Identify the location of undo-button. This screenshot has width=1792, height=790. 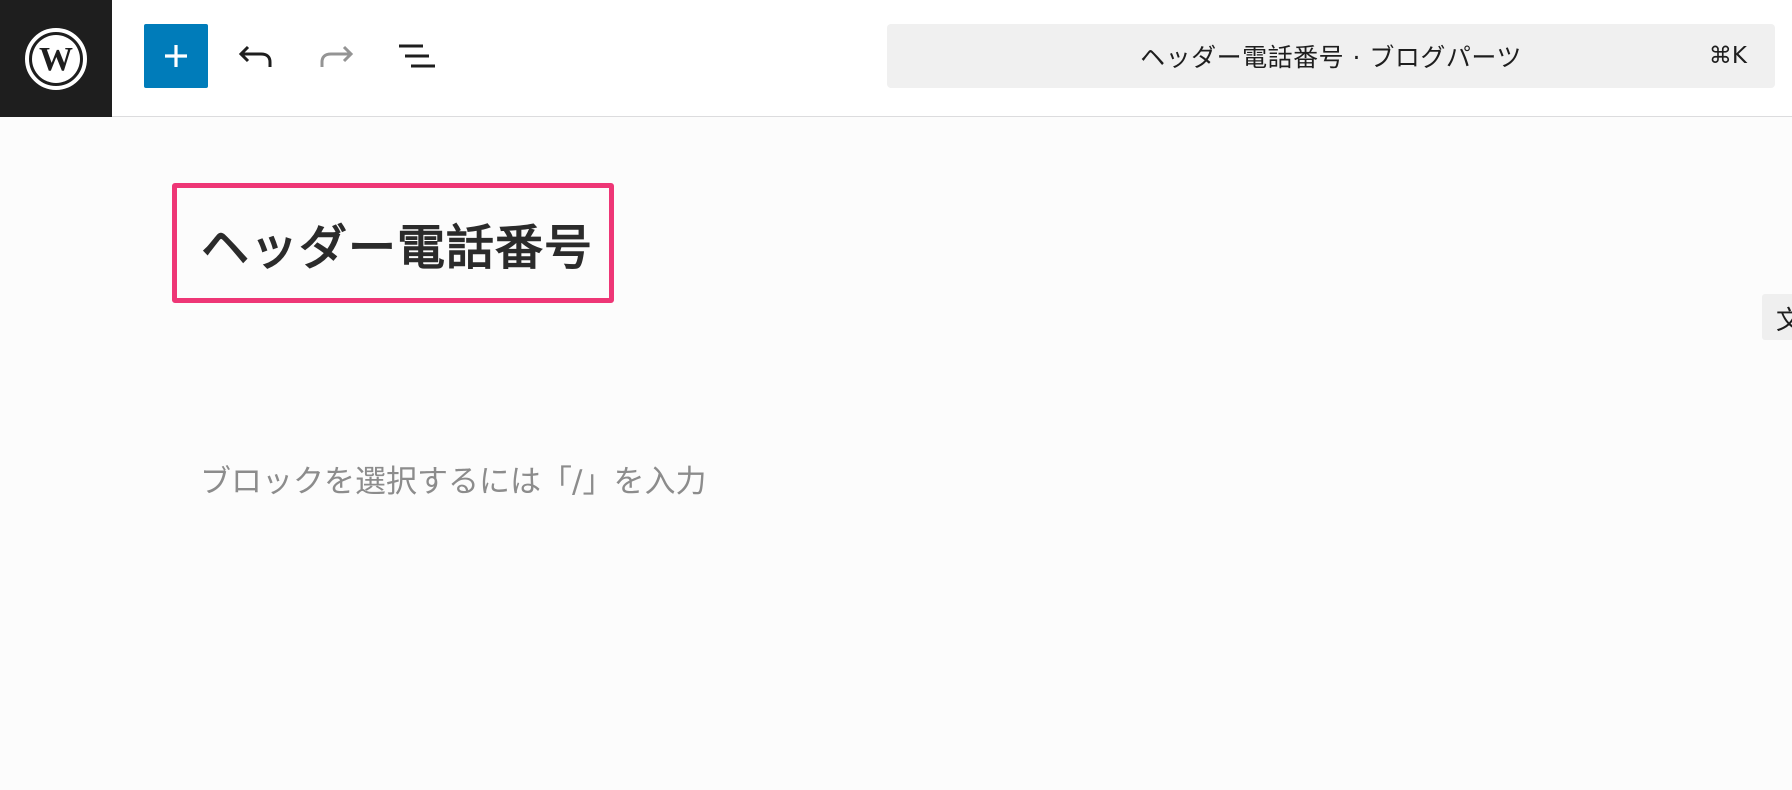
(256, 56).